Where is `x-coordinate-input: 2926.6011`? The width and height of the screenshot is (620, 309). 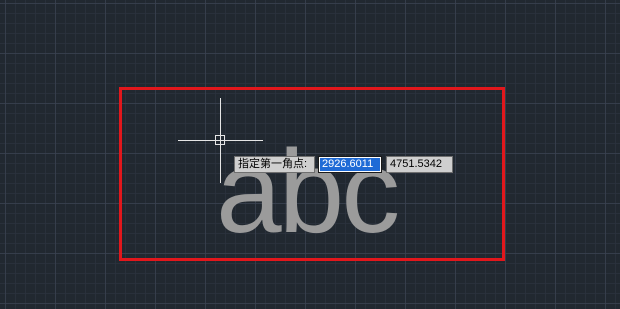
x-coordinate-input: 2926.6011 is located at coordinates (350, 164).